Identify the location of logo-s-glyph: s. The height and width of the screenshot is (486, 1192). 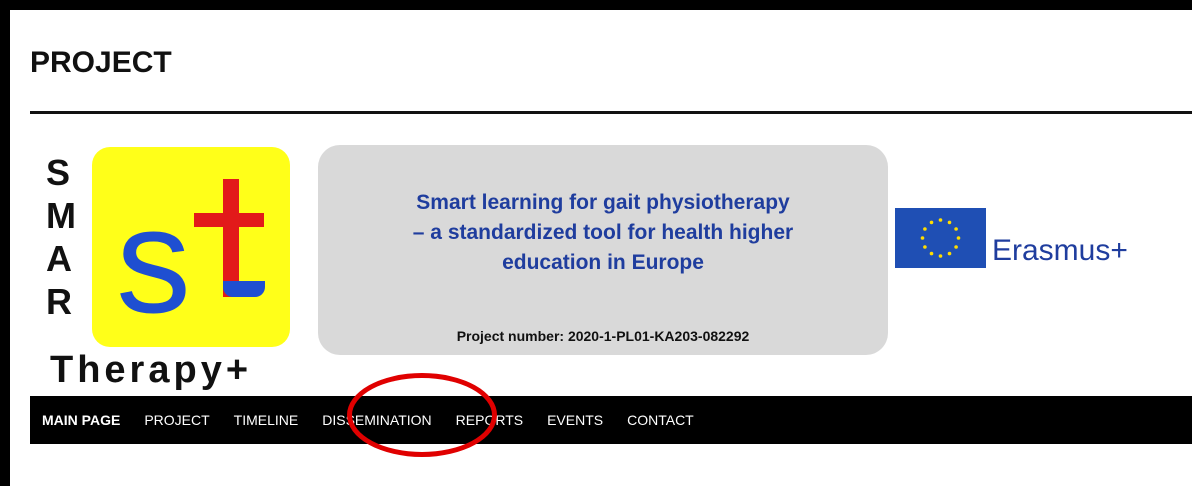
(153, 260).